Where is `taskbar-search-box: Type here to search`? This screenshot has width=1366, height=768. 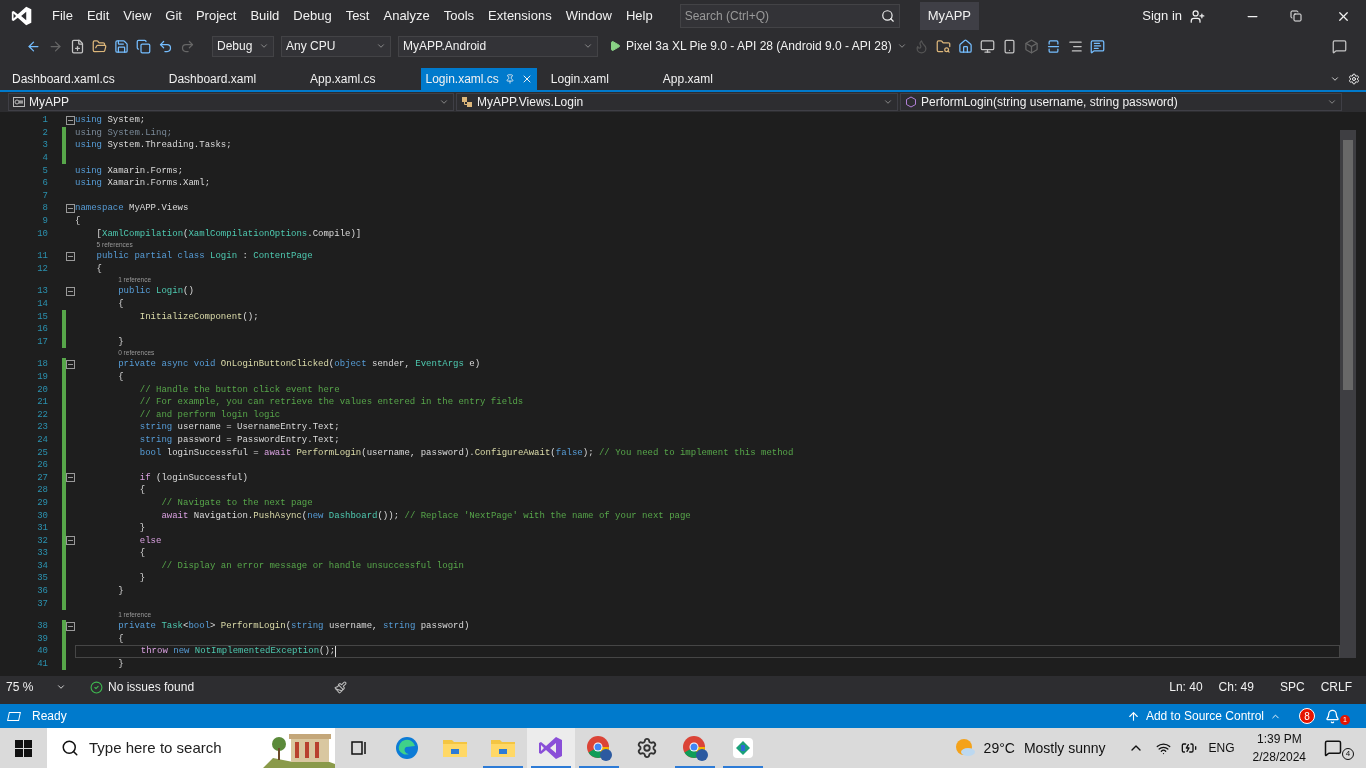
taskbar-search-box: Type here to search is located at coordinates (191, 748).